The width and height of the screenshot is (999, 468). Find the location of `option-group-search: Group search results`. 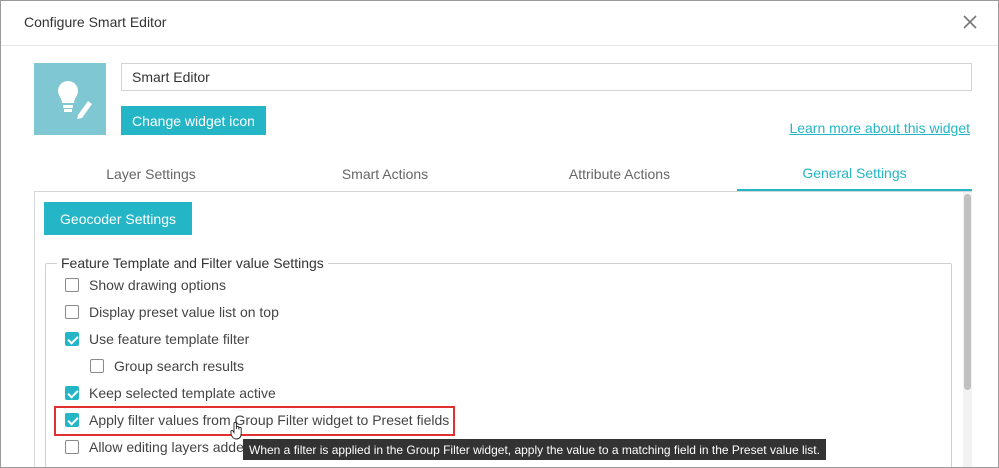

option-group-search: Group search results is located at coordinates (167, 366).